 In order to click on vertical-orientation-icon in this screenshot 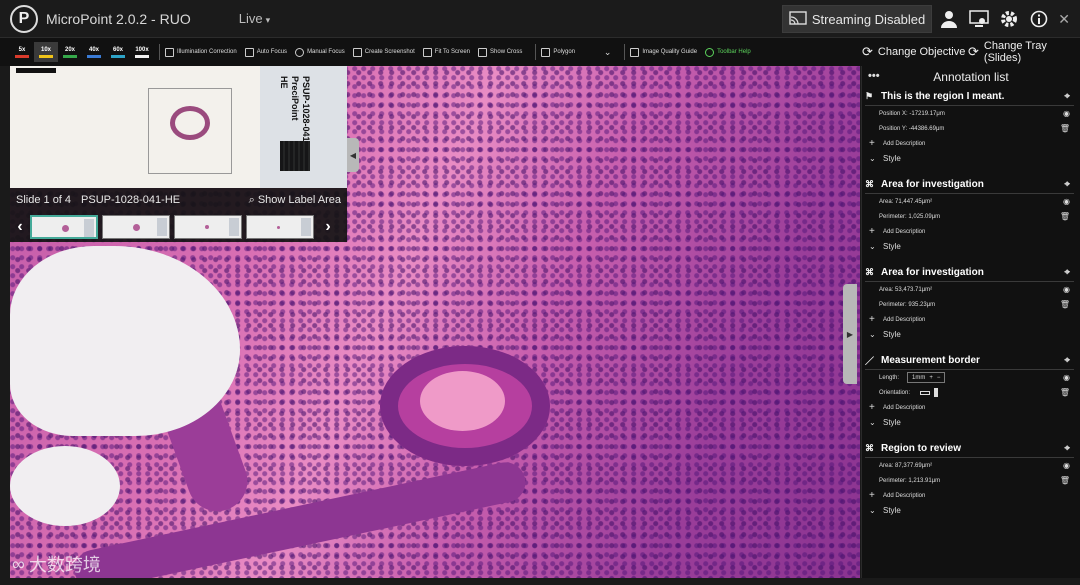, I will do `click(936, 392)`.